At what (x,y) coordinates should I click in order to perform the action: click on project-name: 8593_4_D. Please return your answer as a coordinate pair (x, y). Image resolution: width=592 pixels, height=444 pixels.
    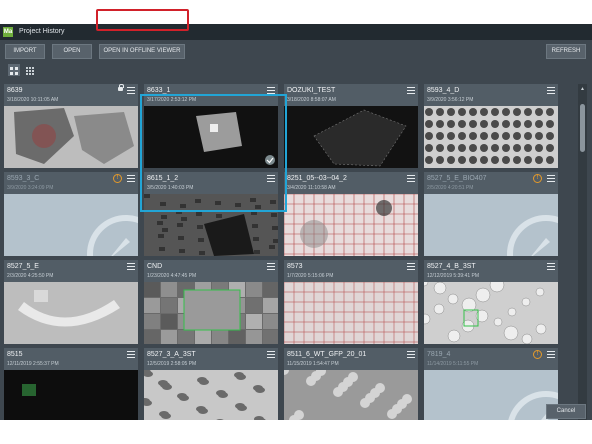
    Looking at the image, I should click on (443, 90).